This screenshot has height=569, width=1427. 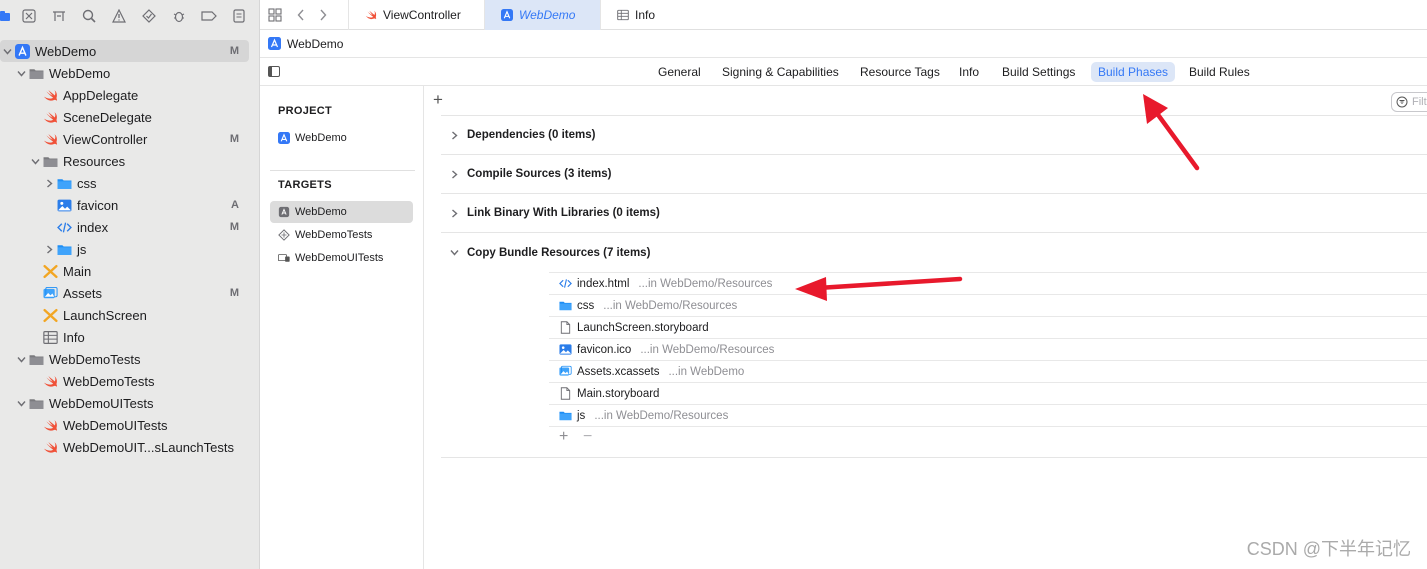 What do you see at coordinates (565, 327) in the screenshot?
I see `document-icon` at bounding box center [565, 327].